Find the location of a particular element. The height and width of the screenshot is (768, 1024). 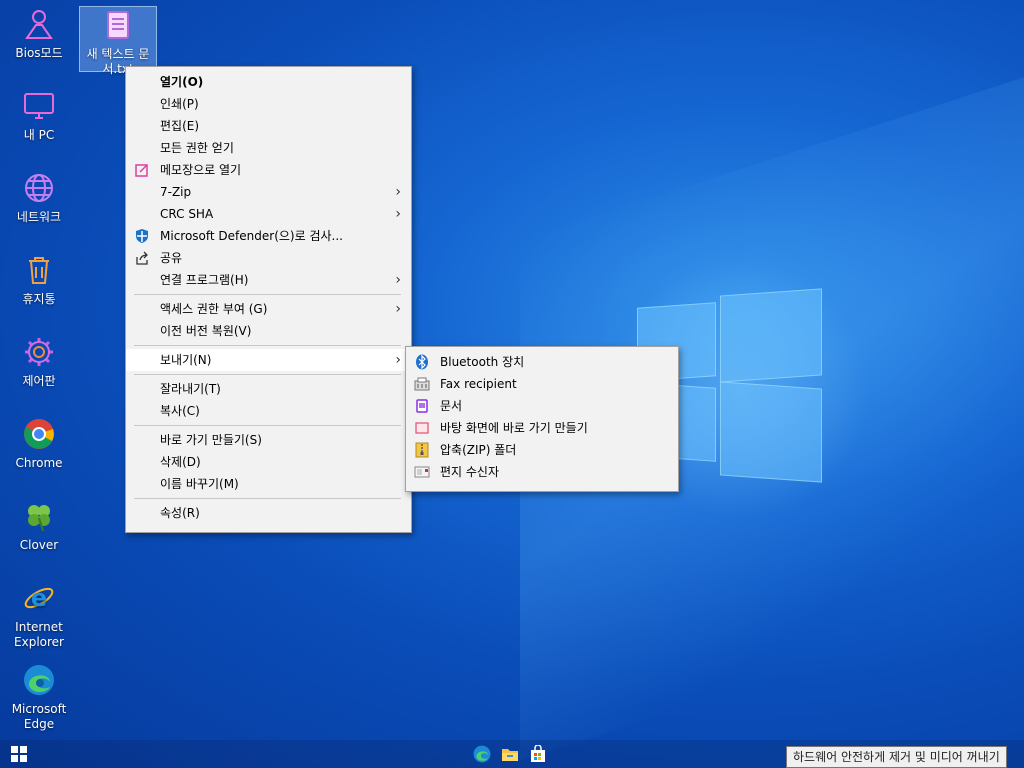

menu-item-send-to: 보내기(N) › is located at coordinates (268, 360).